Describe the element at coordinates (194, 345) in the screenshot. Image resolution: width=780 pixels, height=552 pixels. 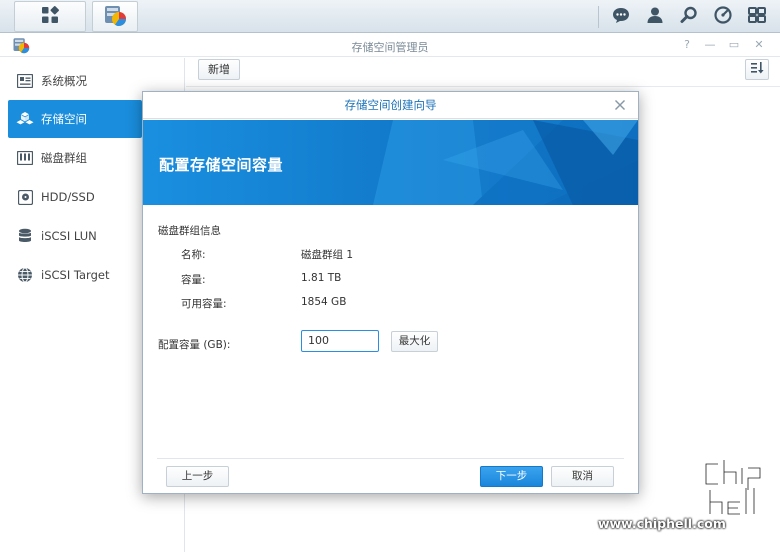
I see `capacity-field-label: 配置容量 (GB):` at that location.